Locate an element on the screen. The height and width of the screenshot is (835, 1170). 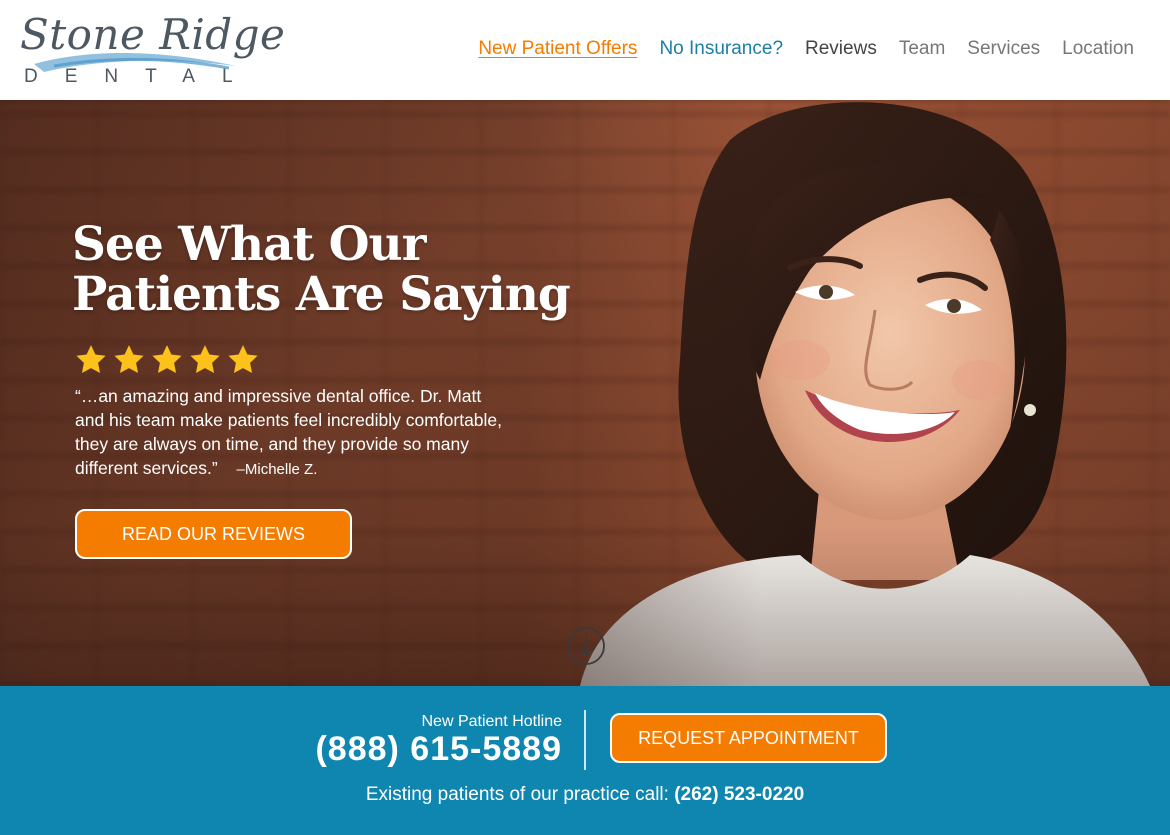
hotline-label: New Patient Hotline is located at coordinates (491, 721).